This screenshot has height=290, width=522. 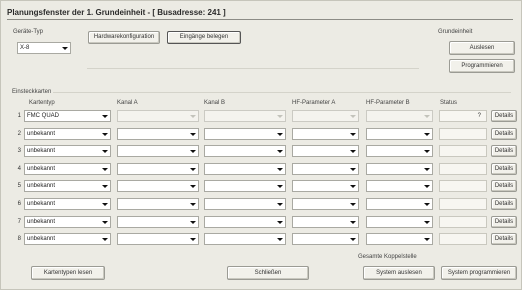 What do you see at coordinates (44, 48) in the screenshot?
I see `geraete-typ-select: X-8` at bounding box center [44, 48].